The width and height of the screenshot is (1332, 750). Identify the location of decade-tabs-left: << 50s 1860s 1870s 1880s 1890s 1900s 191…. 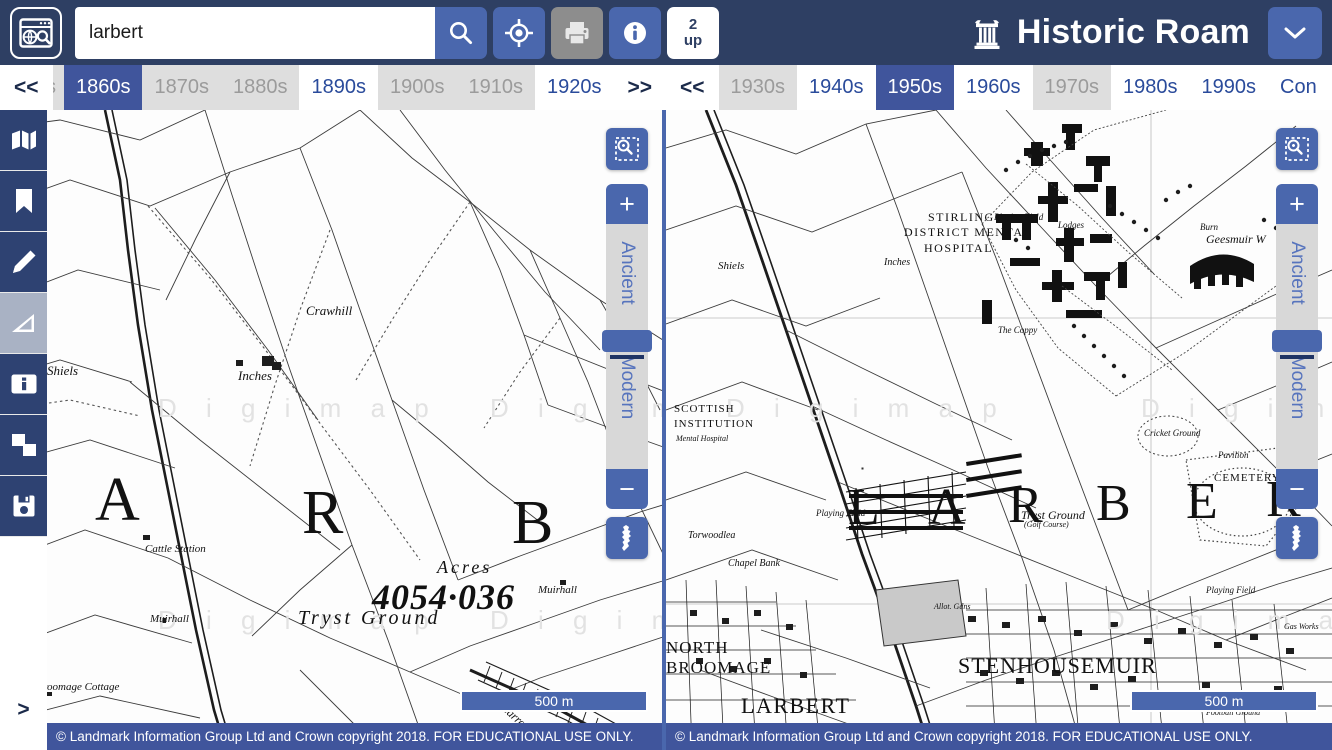
(333, 87).